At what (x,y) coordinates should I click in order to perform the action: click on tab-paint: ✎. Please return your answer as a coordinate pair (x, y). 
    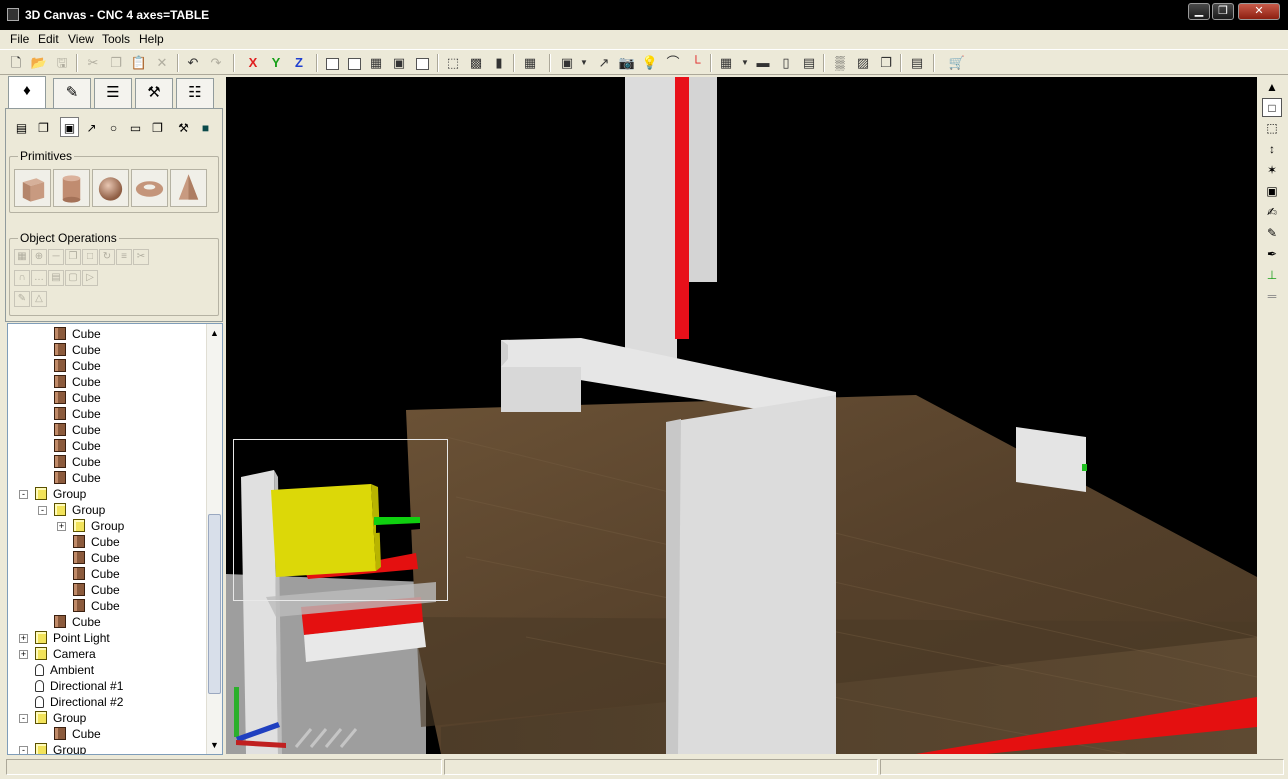
    Looking at the image, I should click on (72, 93).